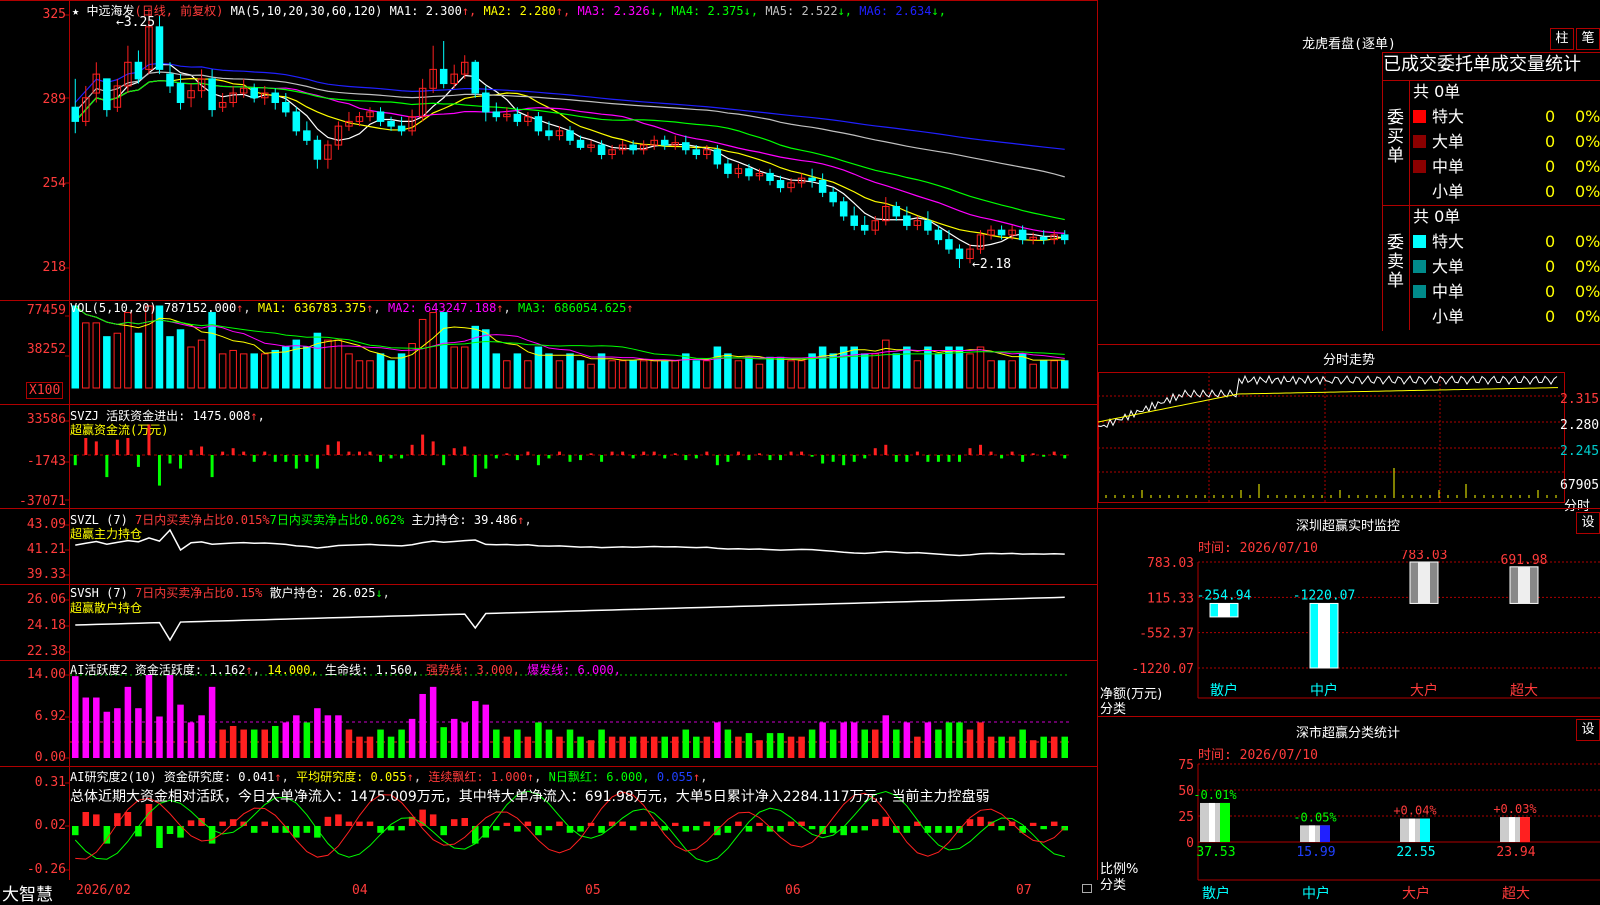  Describe the element at coordinates (75, 11) in the screenshot. I see `star-icon: ★` at that location.